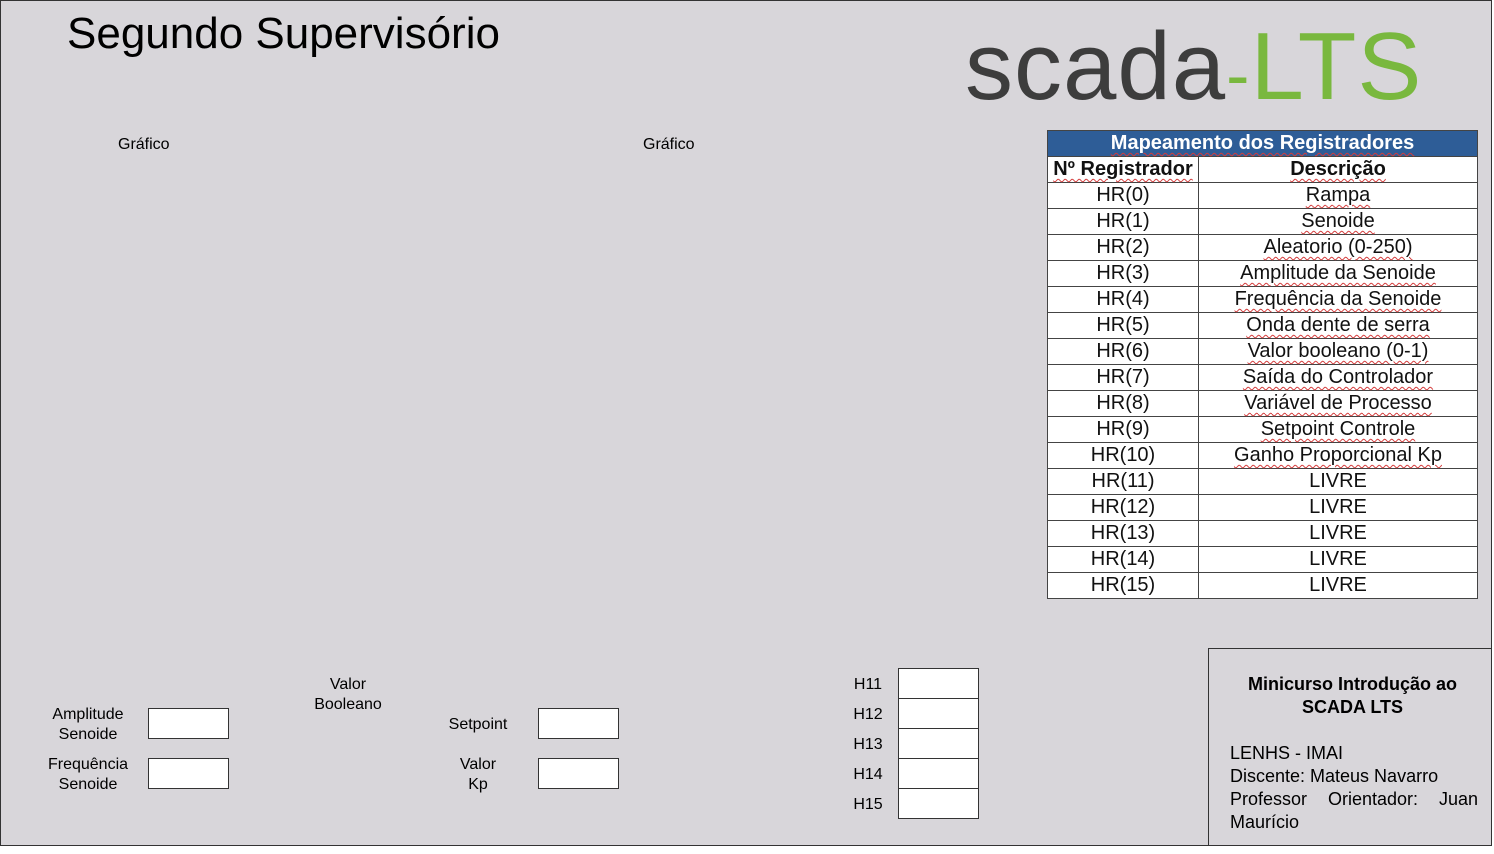 Image resolution: width=1494 pixels, height=854 pixels. I want to click on table-row: HR(13) LIVRE, so click(1262, 533).